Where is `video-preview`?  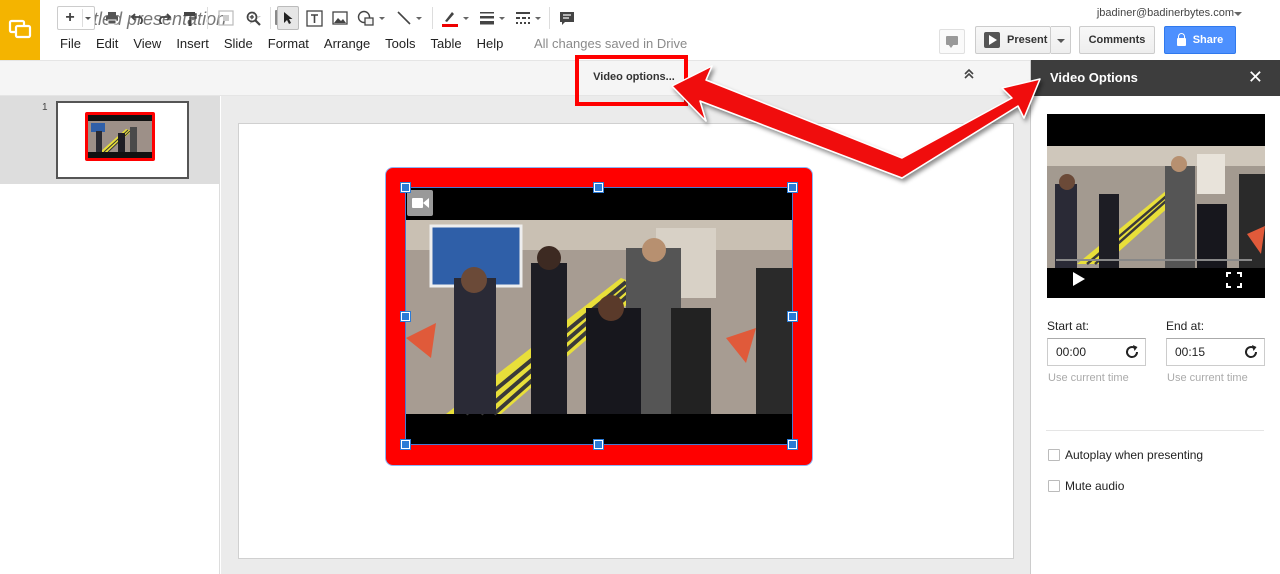
video-preview is located at coordinates (1156, 206).